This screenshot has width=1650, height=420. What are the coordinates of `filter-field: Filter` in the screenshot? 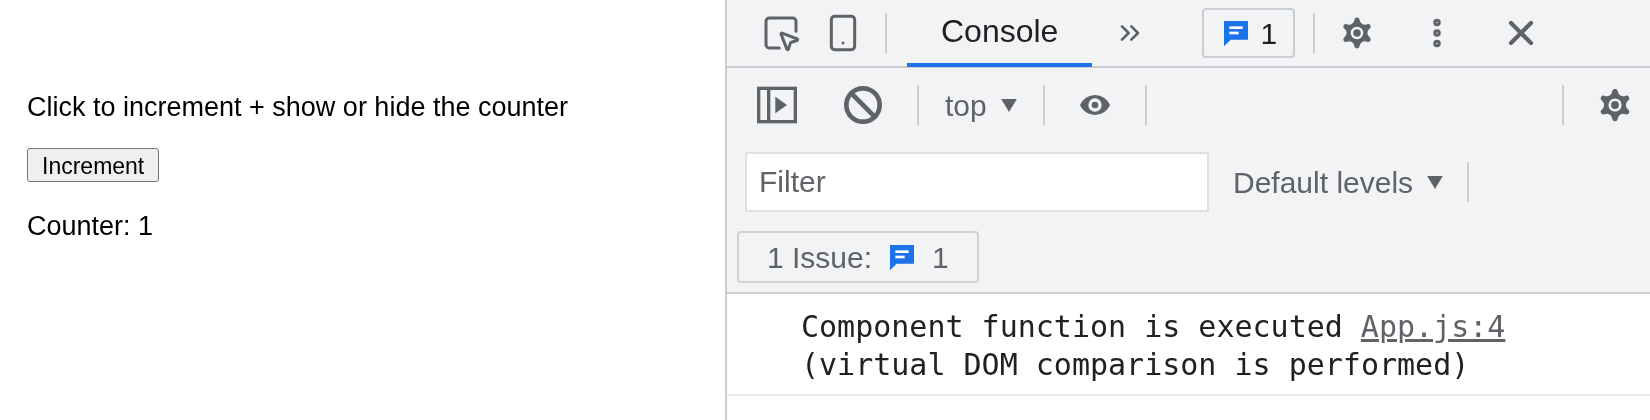 It's located at (977, 182).